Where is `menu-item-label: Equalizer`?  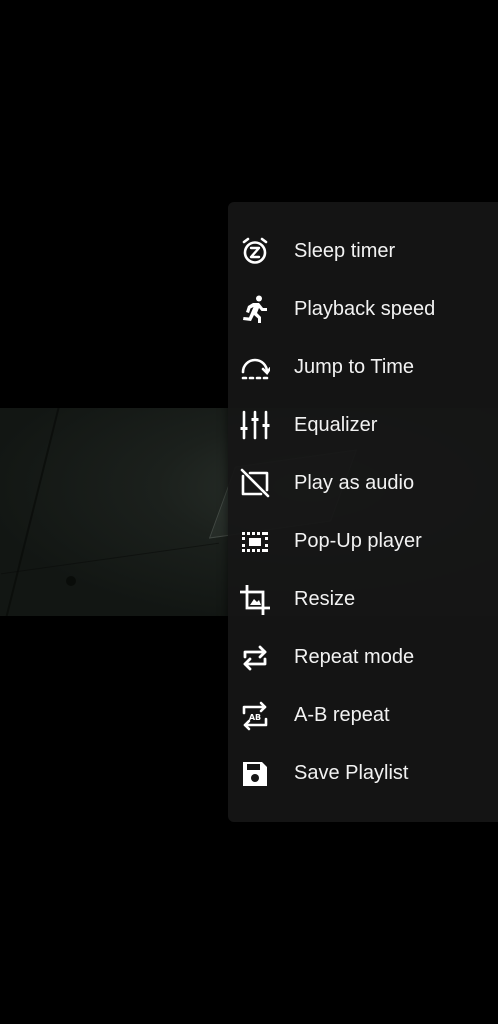
menu-item-label: Equalizer is located at coordinates (336, 424).